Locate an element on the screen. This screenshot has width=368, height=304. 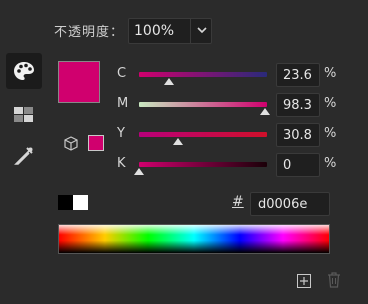
trash-icon is located at coordinates (334, 280).